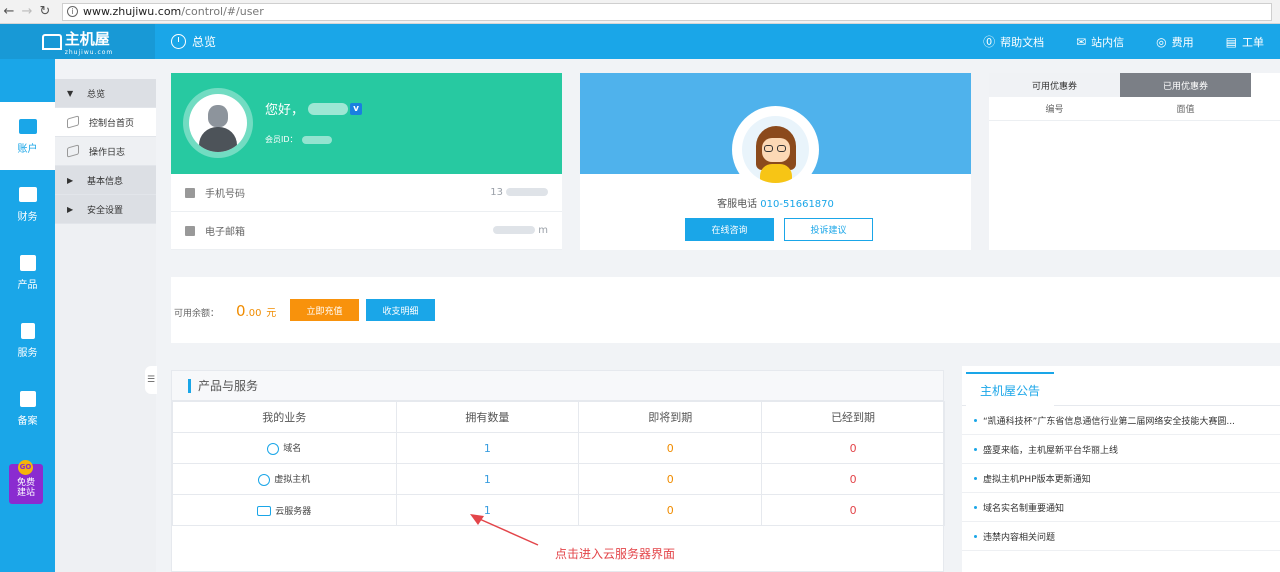 The height and width of the screenshot is (572, 1280). What do you see at coordinates (725, 310) in the screenshot?
I see `balance-card: 可用余额： 0.00 元 立即充值 收支明细` at bounding box center [725, 310].